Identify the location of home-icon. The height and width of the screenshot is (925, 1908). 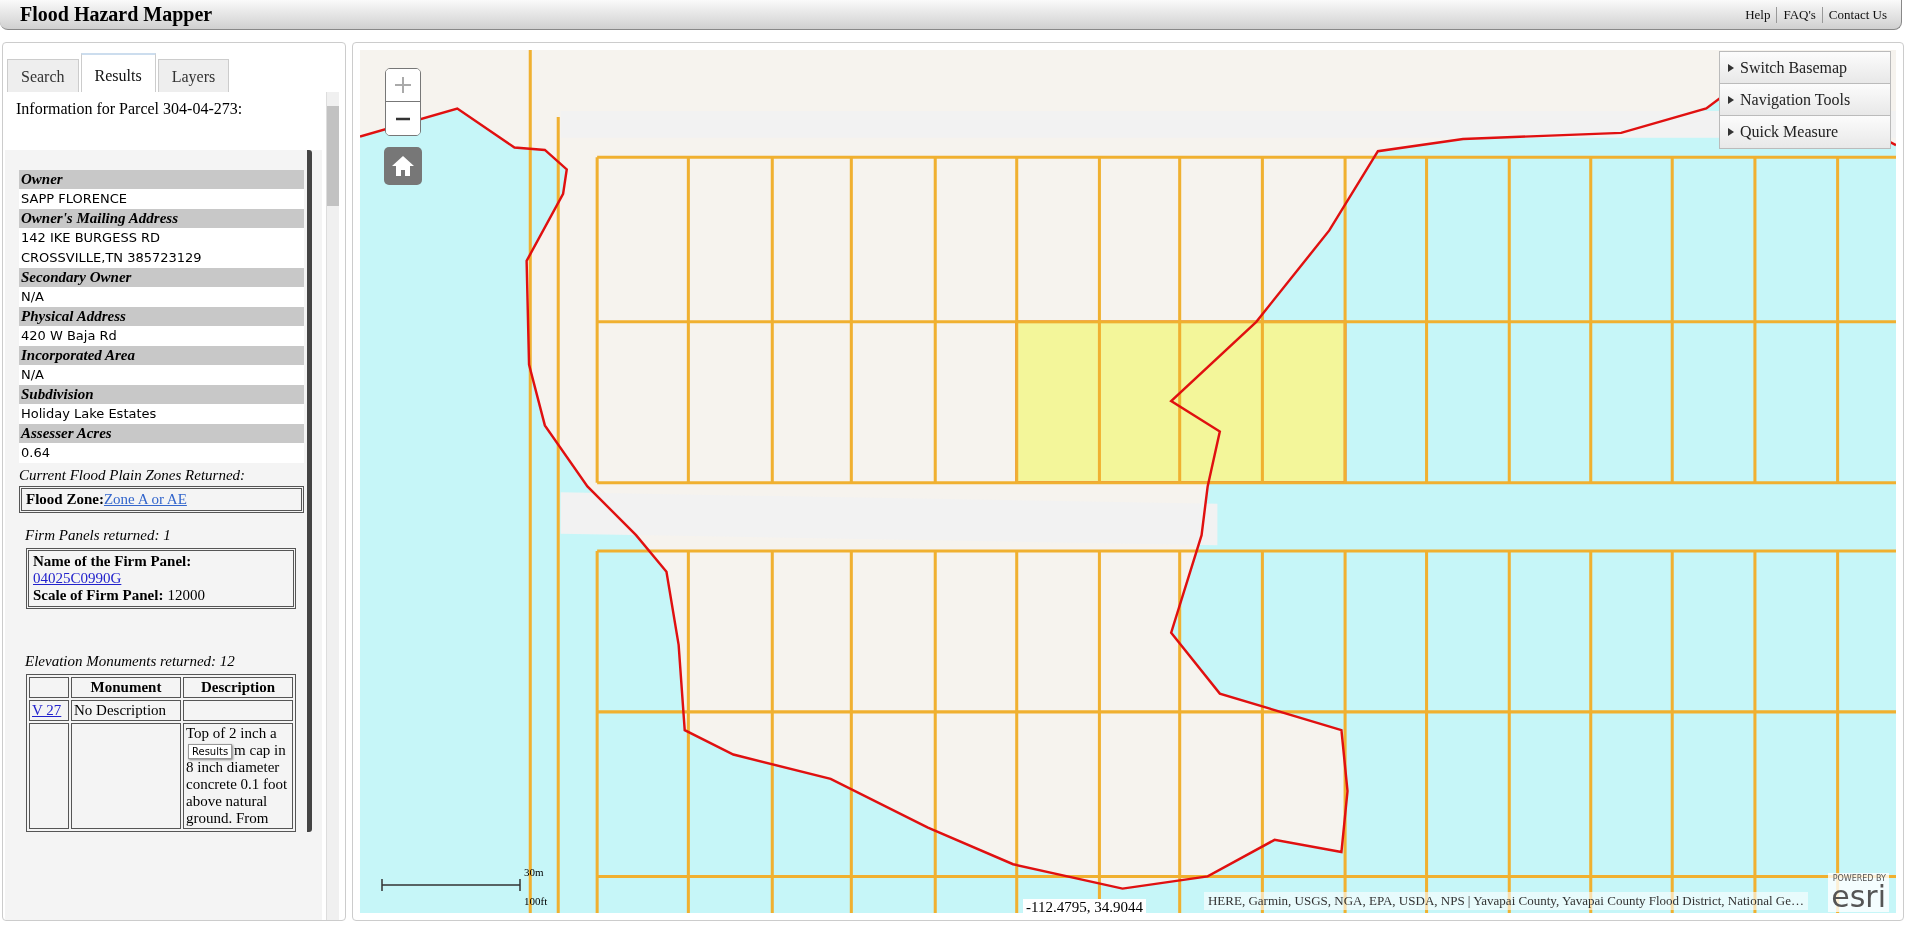
(403, 166).